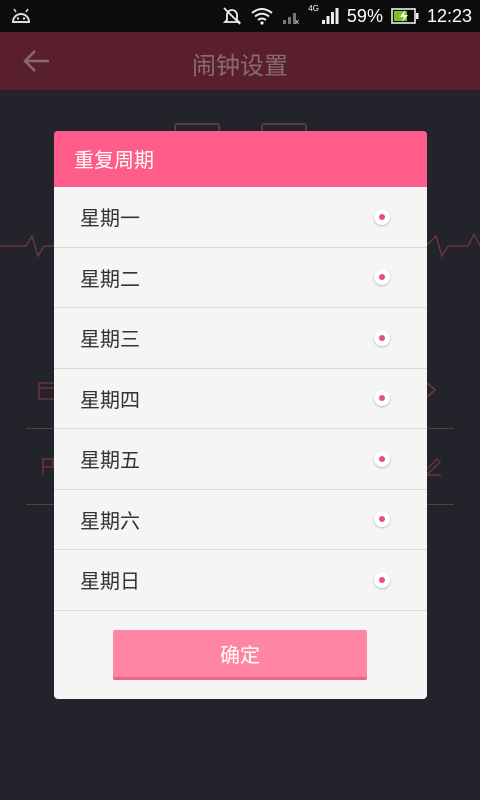 This screenshot has width=480, height=800. What do you see at coordinates (21, 16) in the screenshot?
I see `android-icon` at bounding box center [21, 16].